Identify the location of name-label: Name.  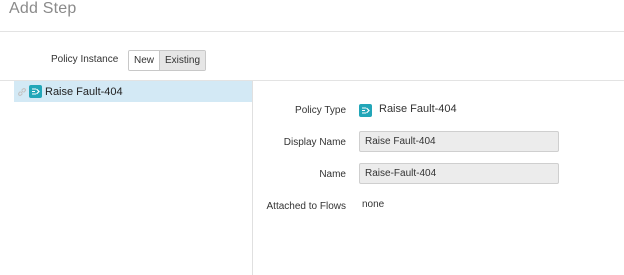
(332, 174).